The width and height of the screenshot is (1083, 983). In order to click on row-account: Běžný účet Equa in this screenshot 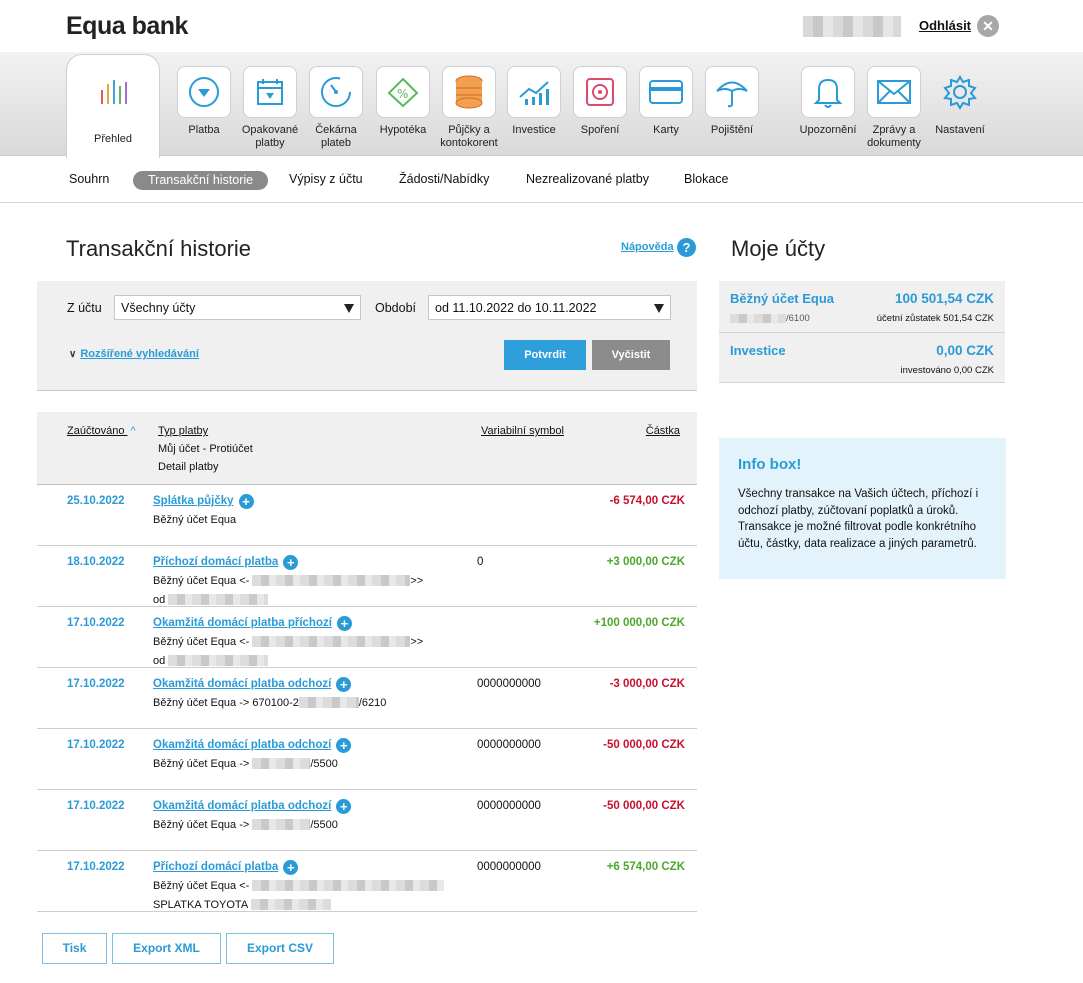, I will do `click(195, 520)`.